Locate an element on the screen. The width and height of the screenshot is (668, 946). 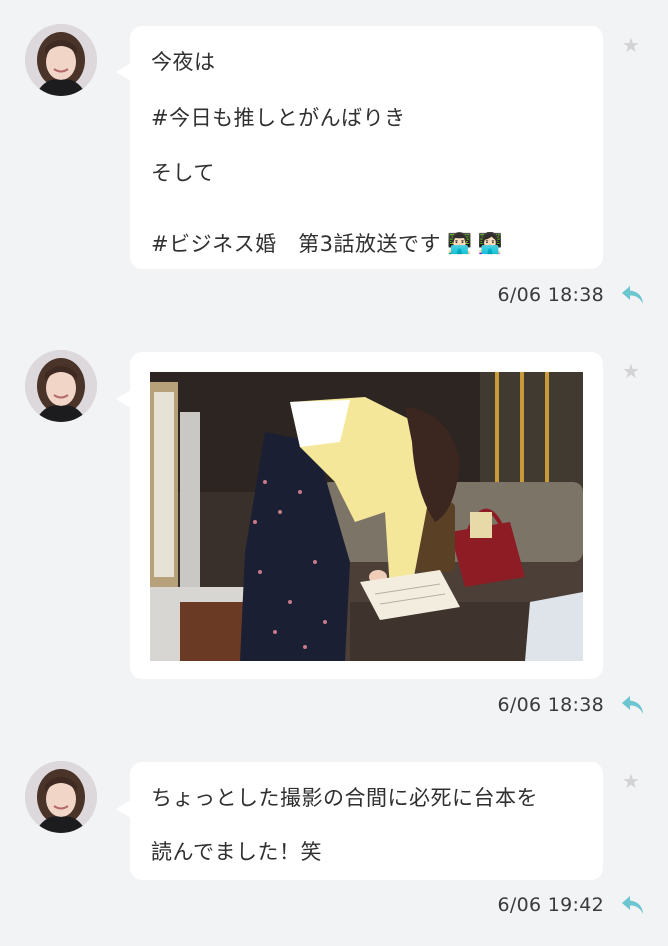
message-text-line: 読んでました！笑 is located at coordinates (236, 852).